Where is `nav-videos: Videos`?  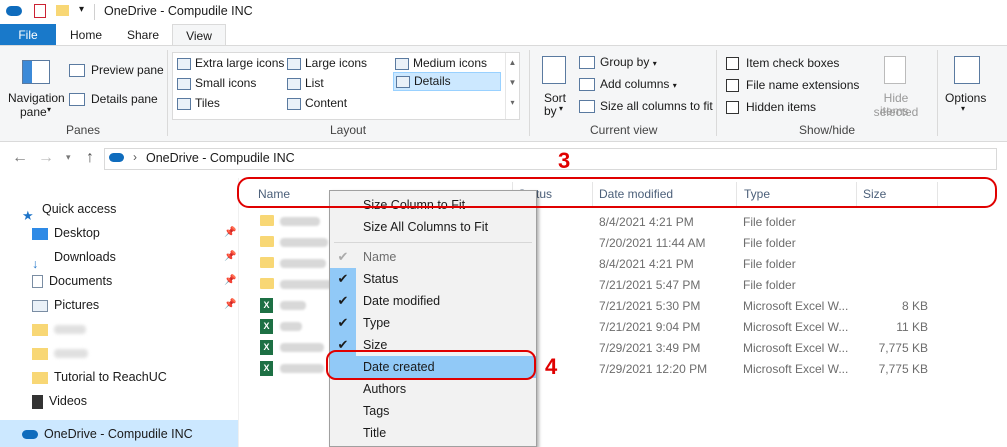 nav-videos: Videos is located at coordinates (59, 401).